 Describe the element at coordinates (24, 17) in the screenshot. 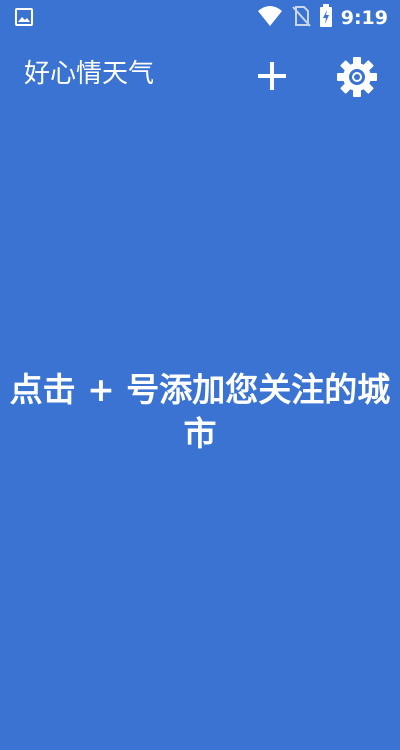

I see `image-icon` at that location.